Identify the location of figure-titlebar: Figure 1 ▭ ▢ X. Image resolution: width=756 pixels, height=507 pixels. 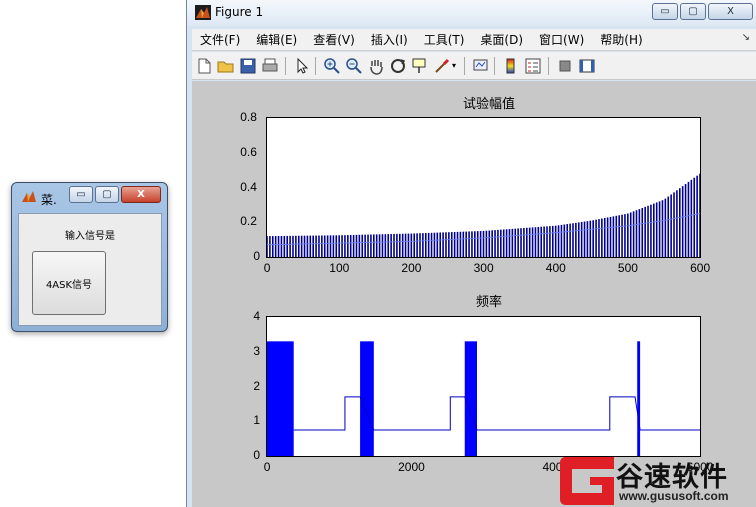
(471, 13).